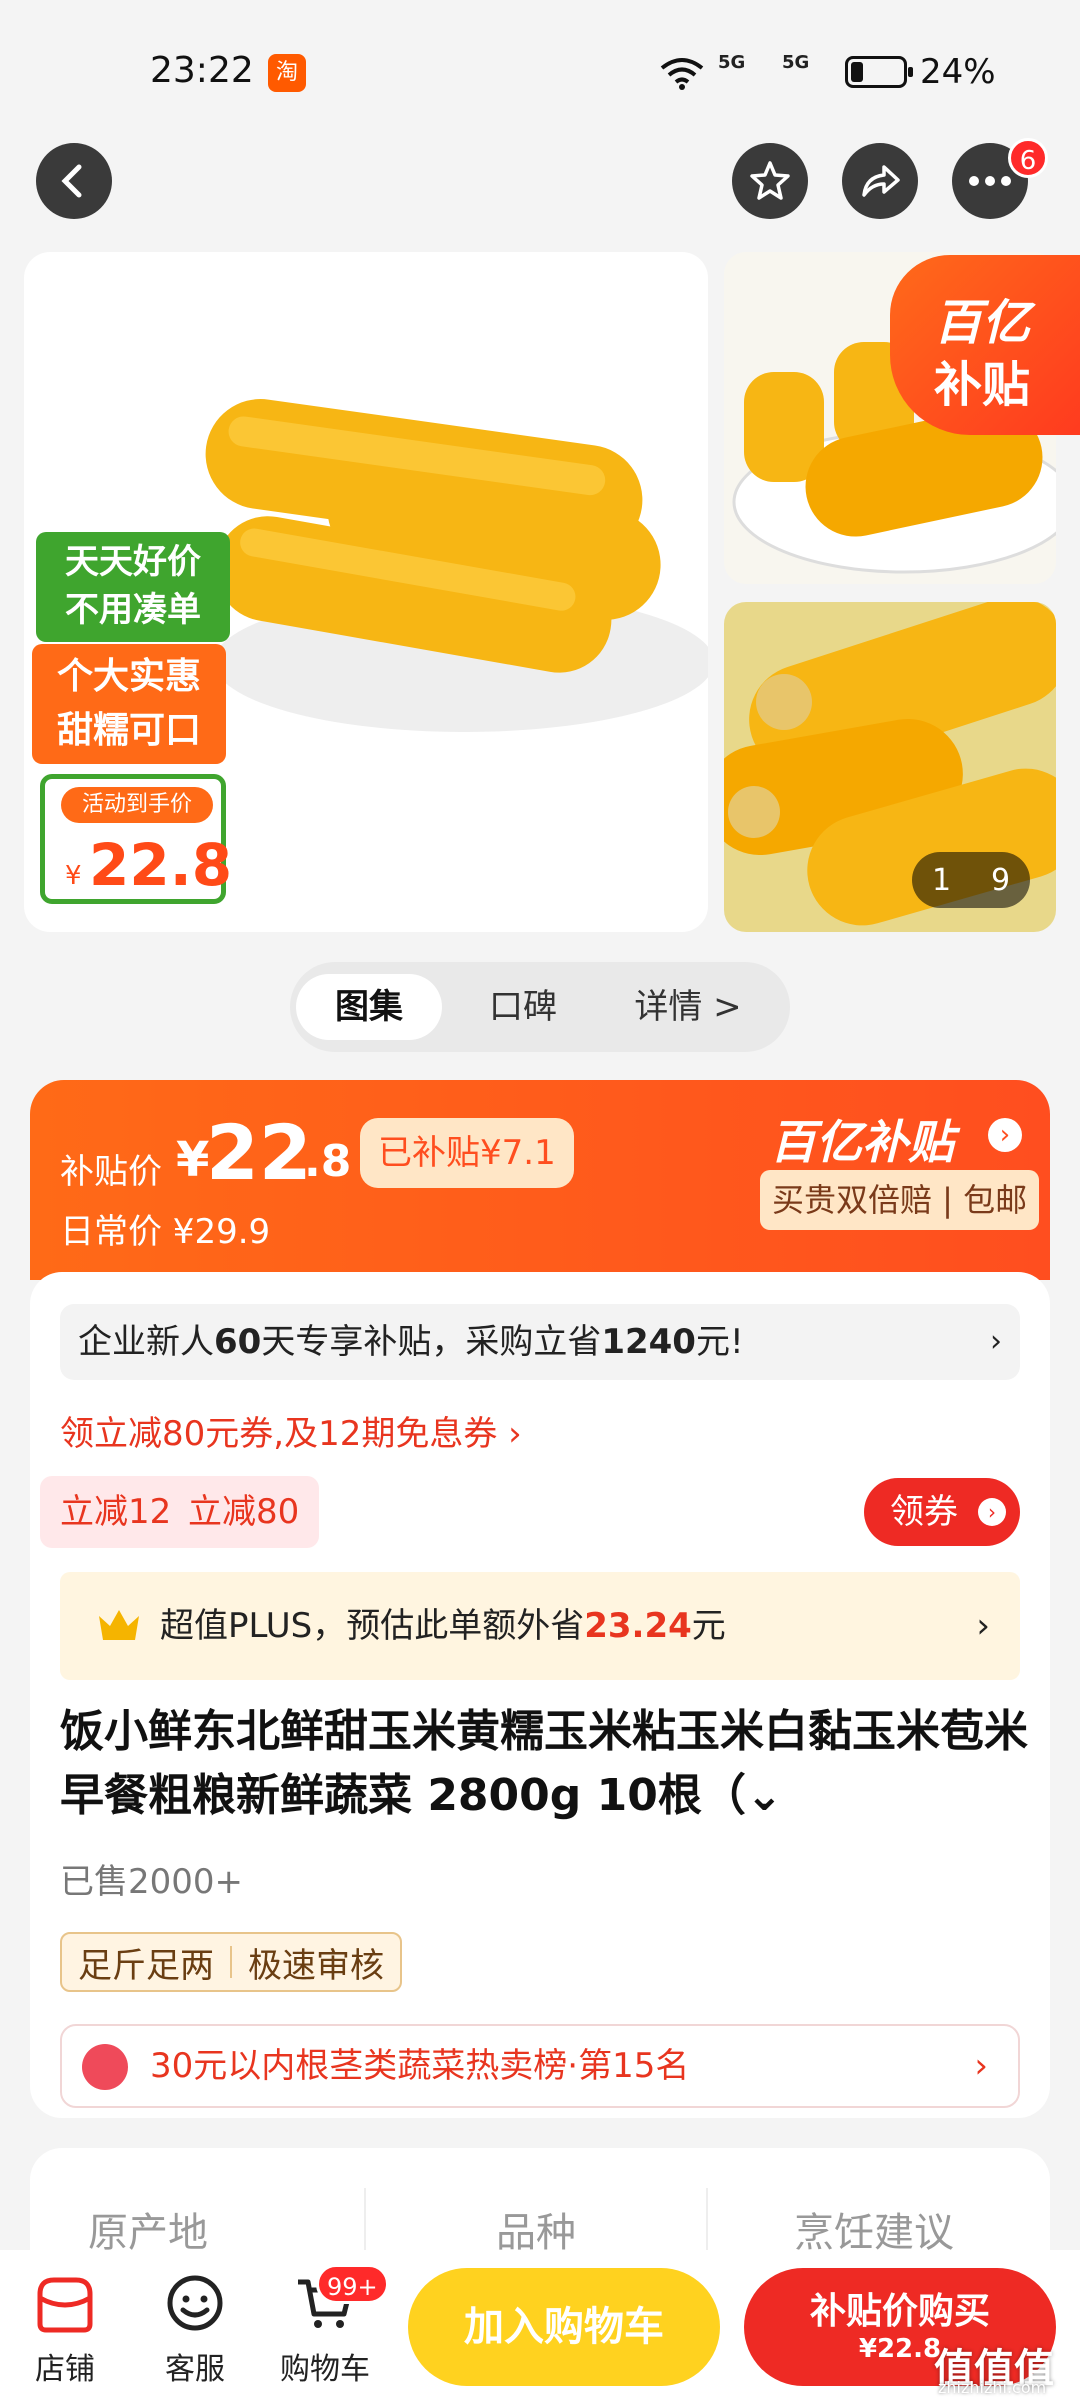 This screenshot has width=1080, height=2400. I want to click on newuser-amount: 1240, so click(648, 1342).